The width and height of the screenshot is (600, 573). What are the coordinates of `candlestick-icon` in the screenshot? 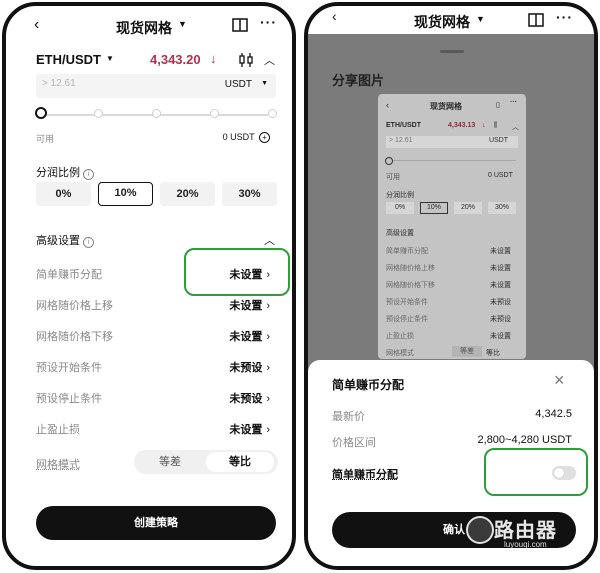 It's located at (246, 60).